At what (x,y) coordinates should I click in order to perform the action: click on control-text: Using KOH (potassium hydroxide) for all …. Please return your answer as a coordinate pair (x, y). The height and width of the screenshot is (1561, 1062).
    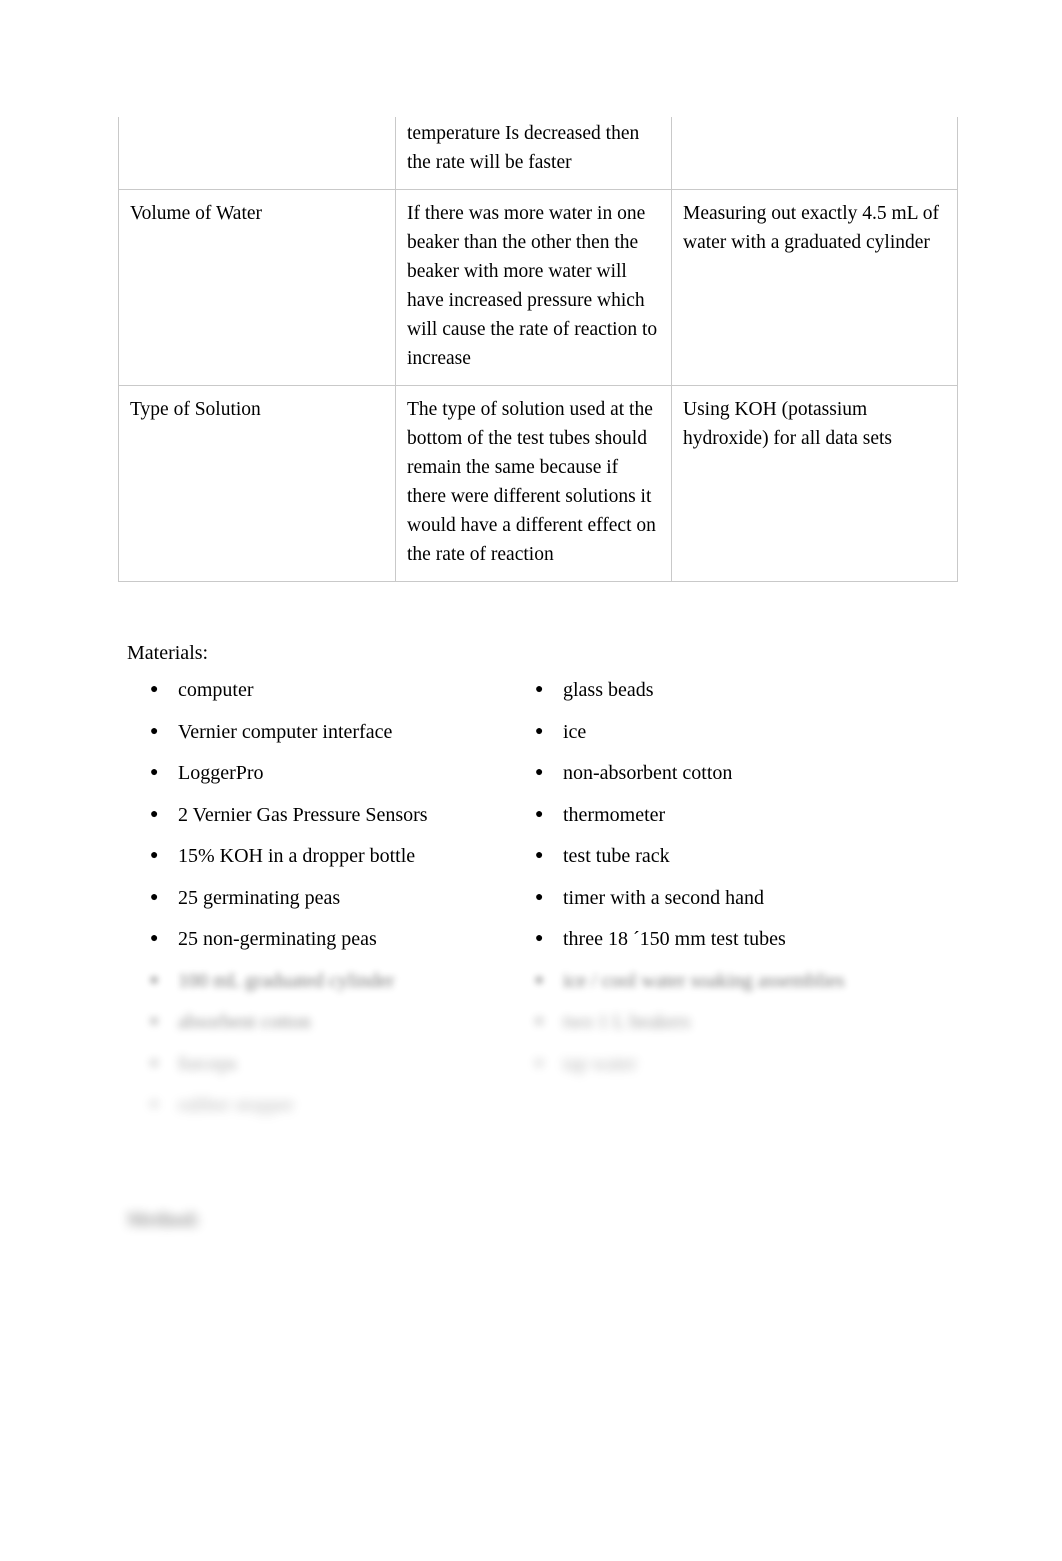
    Looking at the image, I should click on (788, 424).